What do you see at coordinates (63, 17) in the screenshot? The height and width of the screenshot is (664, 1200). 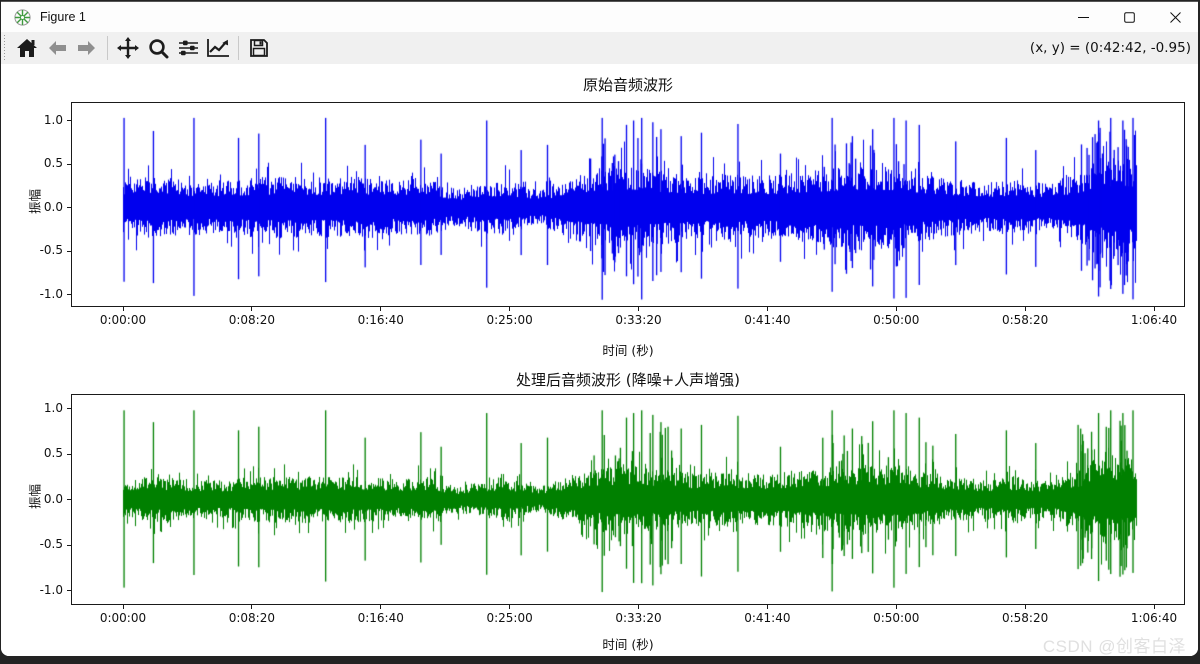 I see `window-title: Figure 1` at bounding box center [63, 17].